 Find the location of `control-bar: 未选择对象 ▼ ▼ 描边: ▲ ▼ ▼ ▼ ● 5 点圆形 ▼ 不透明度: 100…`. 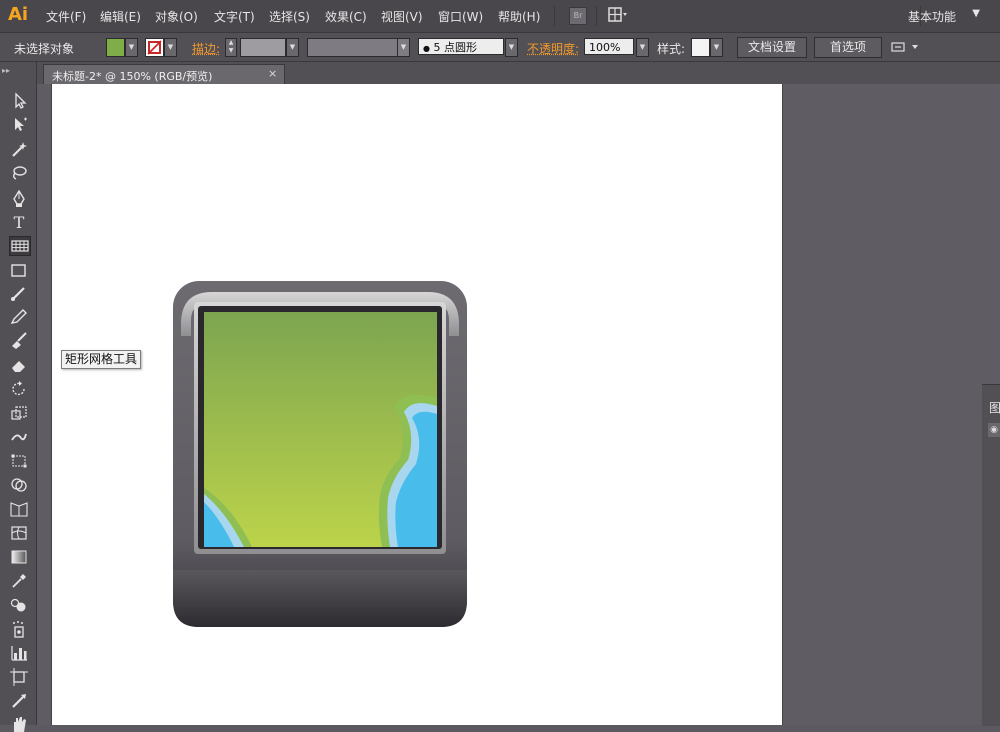

control-bar: 未选择对象 ▼ ▼ 描边: ▲ ▼ ▼ ▼ ● 5 点圆形 ▼ 不透明度: 100… is located at coordinates (500, 47).